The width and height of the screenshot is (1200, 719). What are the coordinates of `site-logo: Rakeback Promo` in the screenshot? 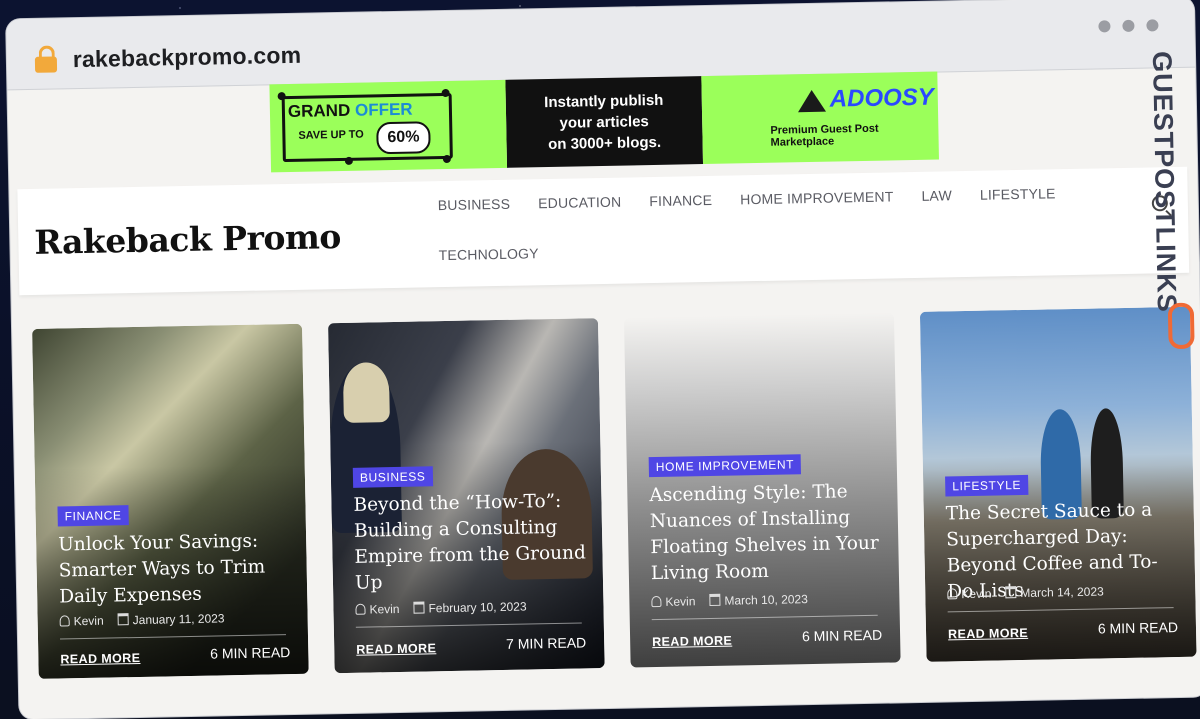 It's located at (187, 239).